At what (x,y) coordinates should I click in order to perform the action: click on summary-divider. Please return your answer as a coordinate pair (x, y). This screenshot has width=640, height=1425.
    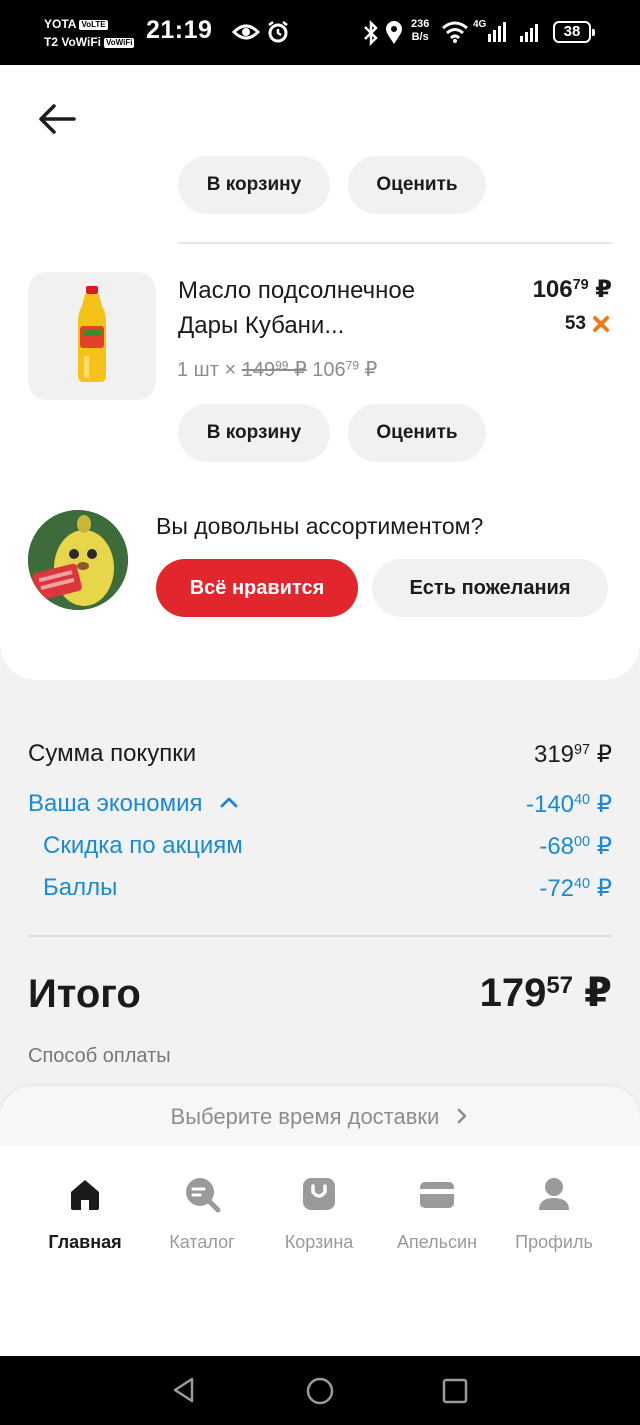
    Looking at the image, I should click on (320, 936).